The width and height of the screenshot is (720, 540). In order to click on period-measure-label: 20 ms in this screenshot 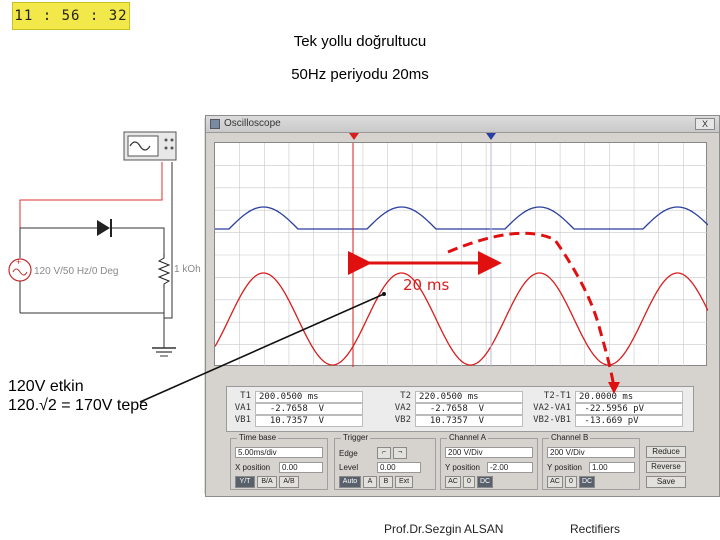, I will do `click(426, 285)`.